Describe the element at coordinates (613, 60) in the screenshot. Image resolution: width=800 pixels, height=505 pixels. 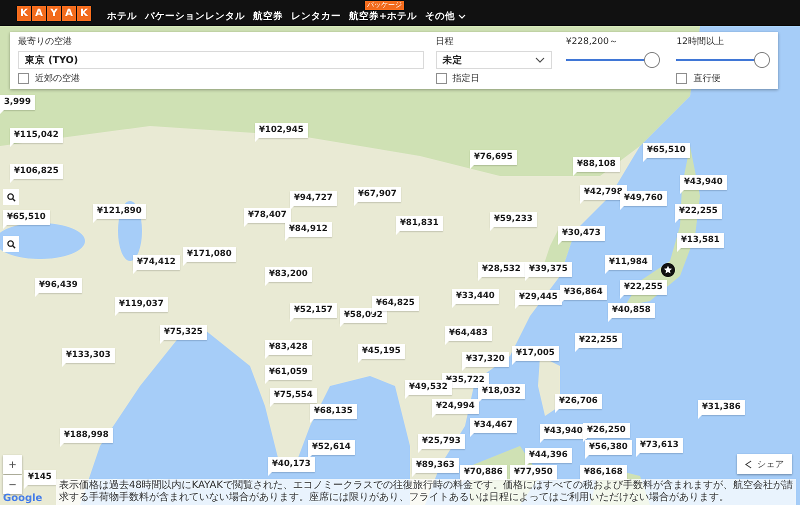
I see `price-slider` at that location.